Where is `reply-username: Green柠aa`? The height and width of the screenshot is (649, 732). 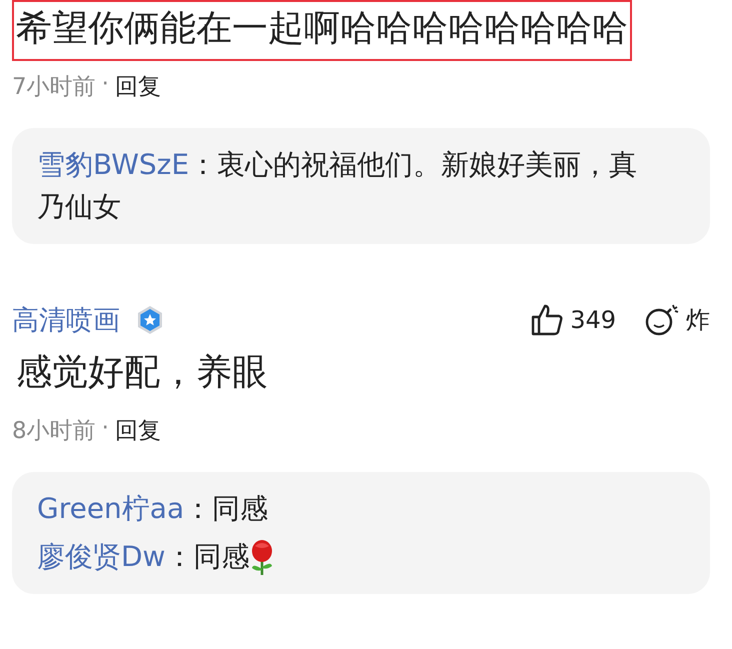 reply-username: Green柠aa is located at coordinates (110, 508).